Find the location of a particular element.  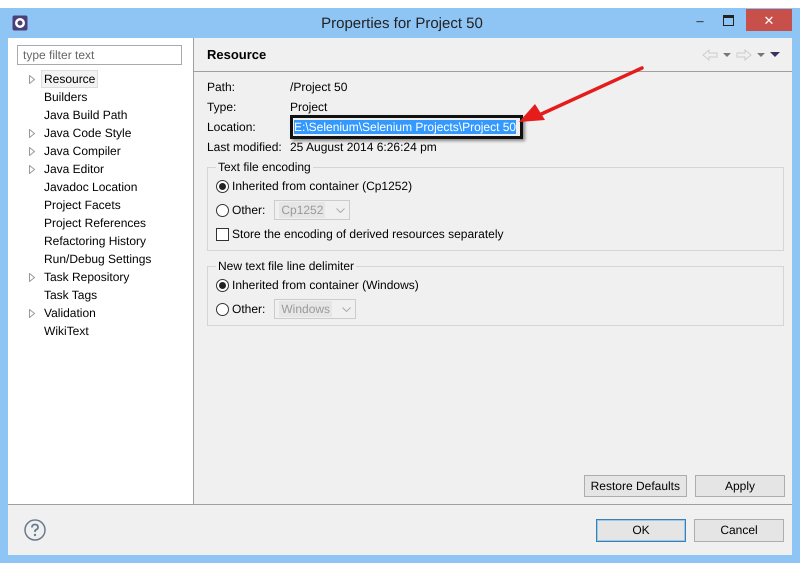

filter-field: type filter text is located at coordinates (99, 55).